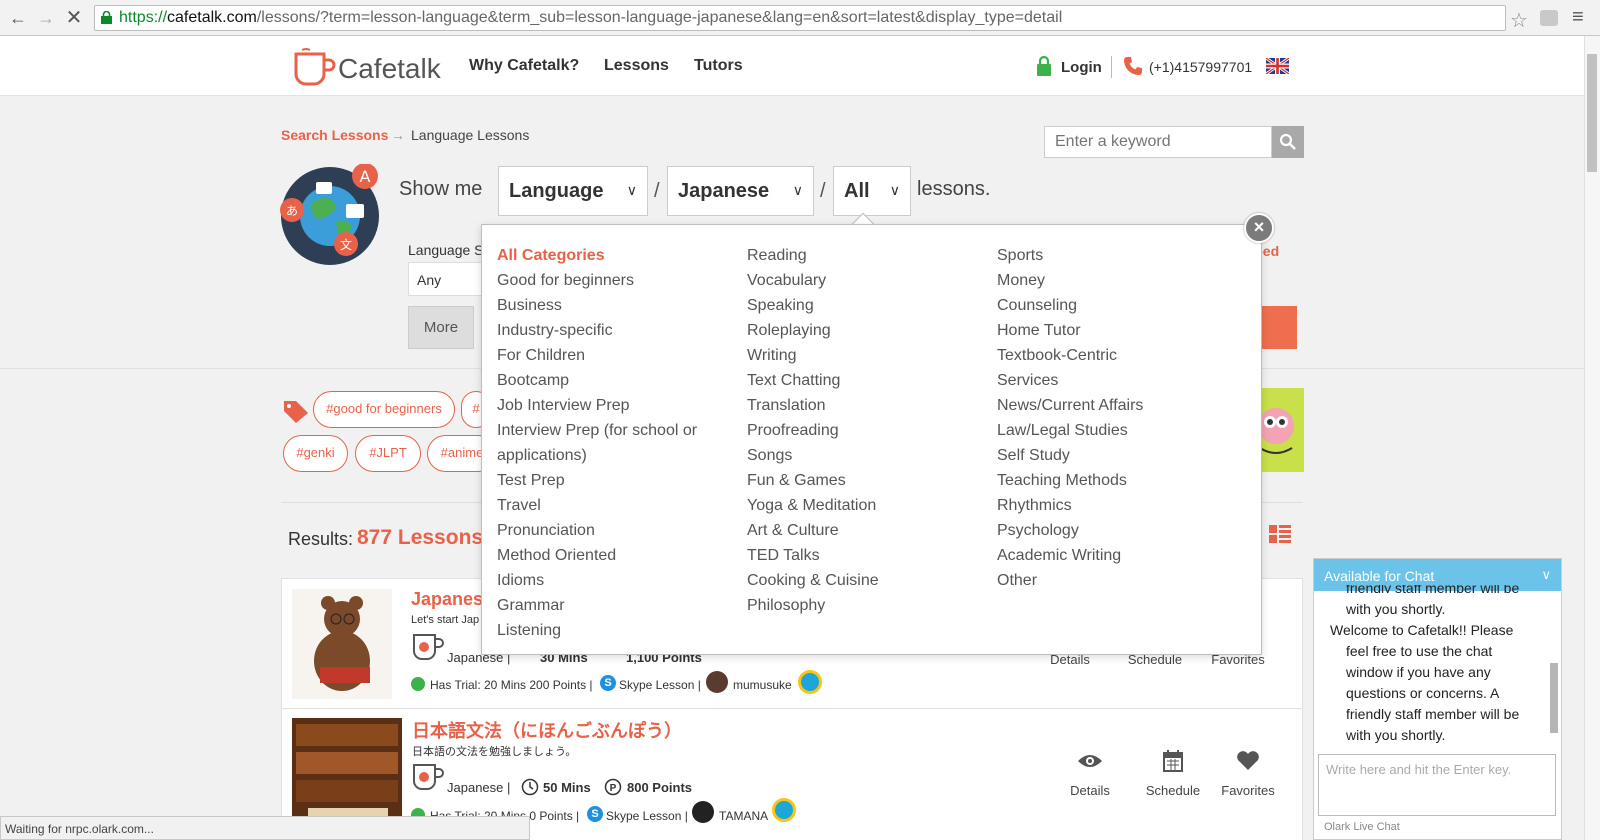 The height and width of the screenshot is (840, 1600). Describe the element at coordinates (1578, 17) in the screenshot. I see `menu-icon: ≡` at that location.